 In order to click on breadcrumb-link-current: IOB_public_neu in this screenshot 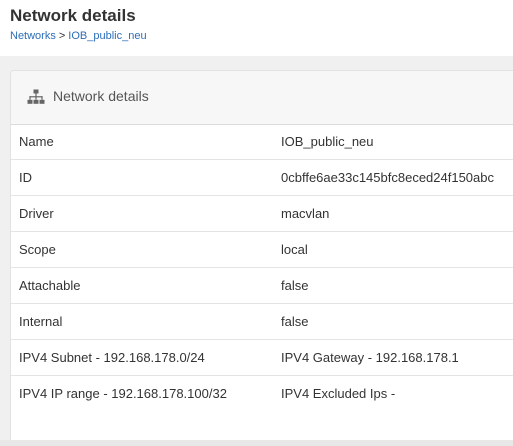, I will do `click(107, 36)`.